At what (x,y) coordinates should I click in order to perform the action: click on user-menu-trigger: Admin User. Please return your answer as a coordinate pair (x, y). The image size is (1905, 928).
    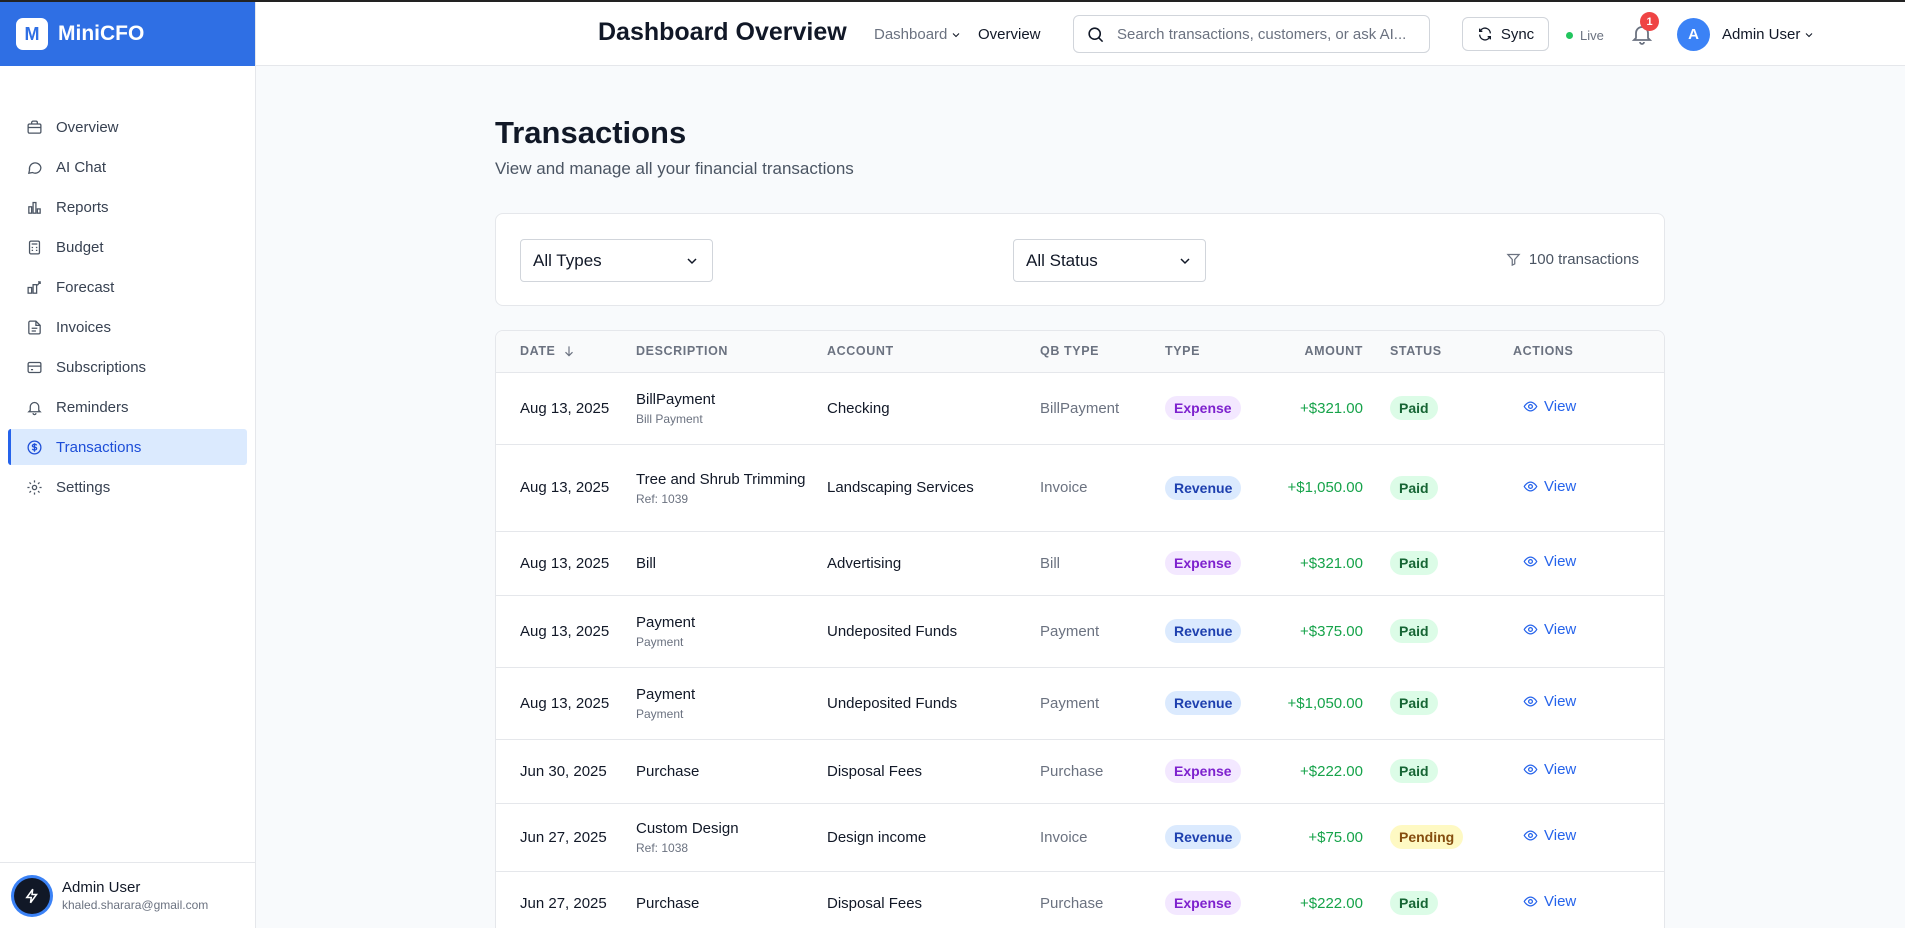
    Looking at the image, I should click on (1768, 34).